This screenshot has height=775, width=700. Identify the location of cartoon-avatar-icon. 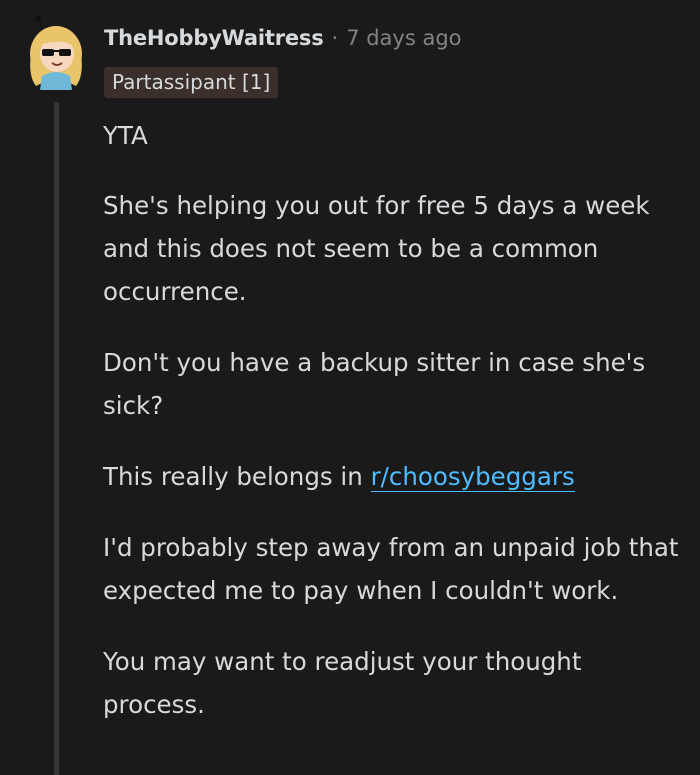
(56, 53).